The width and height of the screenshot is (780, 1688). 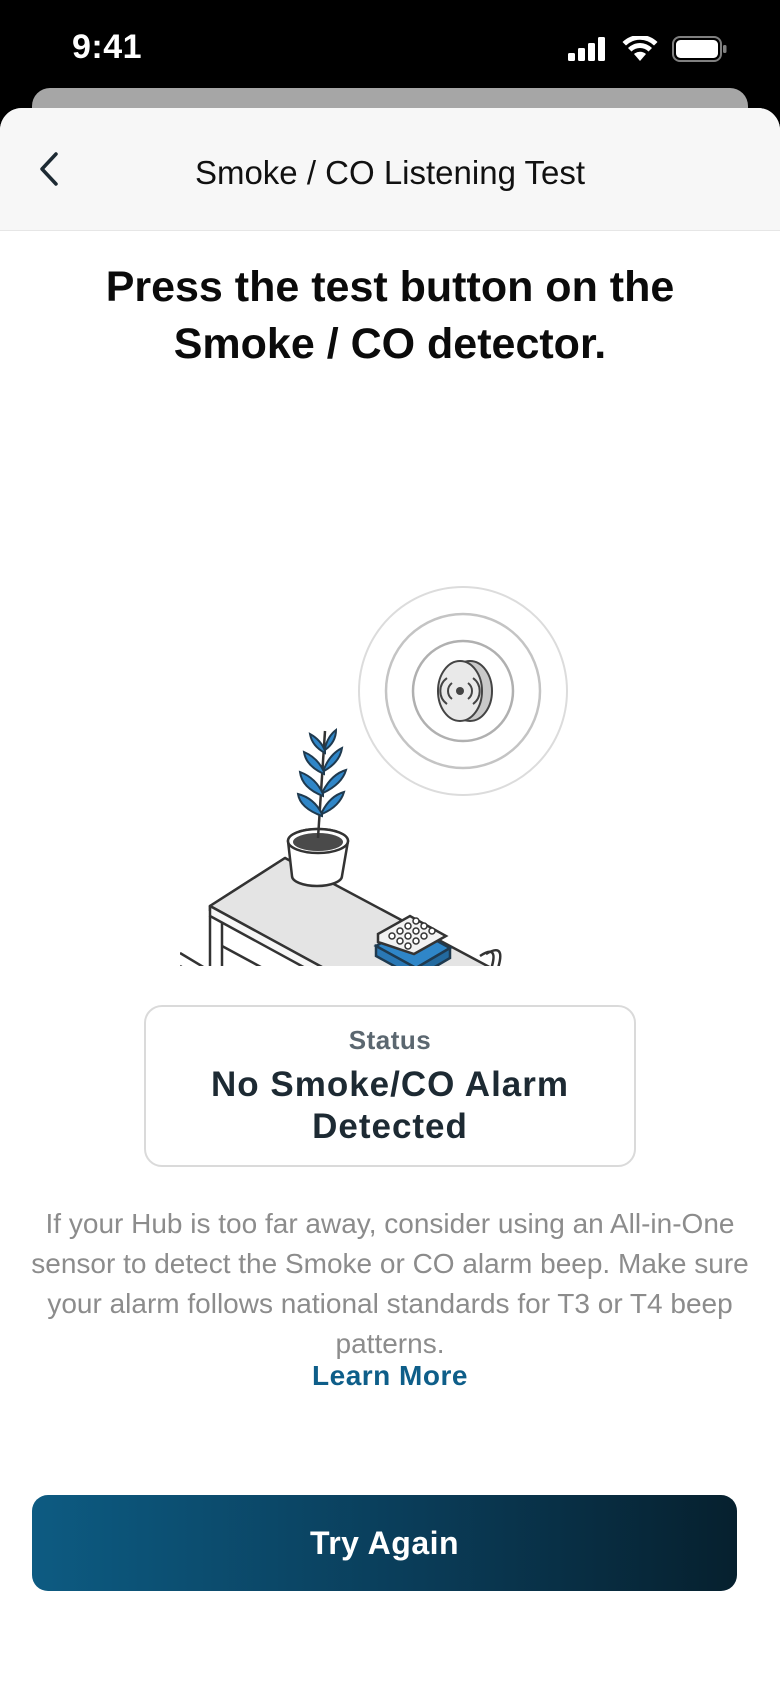 I want to click on plant-illustration, so click(x=318, y=807).